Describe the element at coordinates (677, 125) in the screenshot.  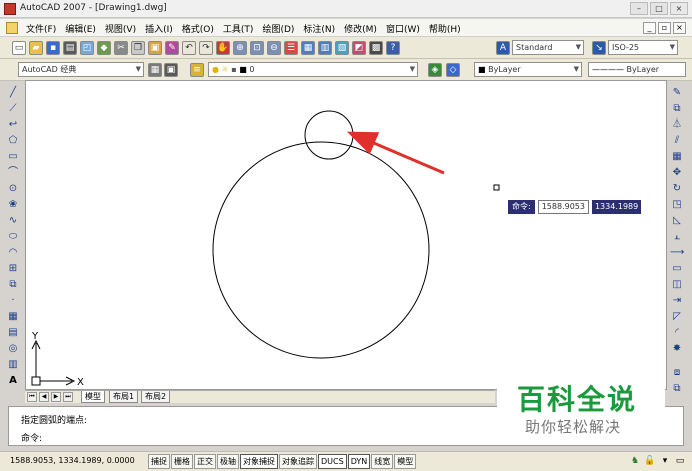
I see `mirror-icon: ⏃` at that location.